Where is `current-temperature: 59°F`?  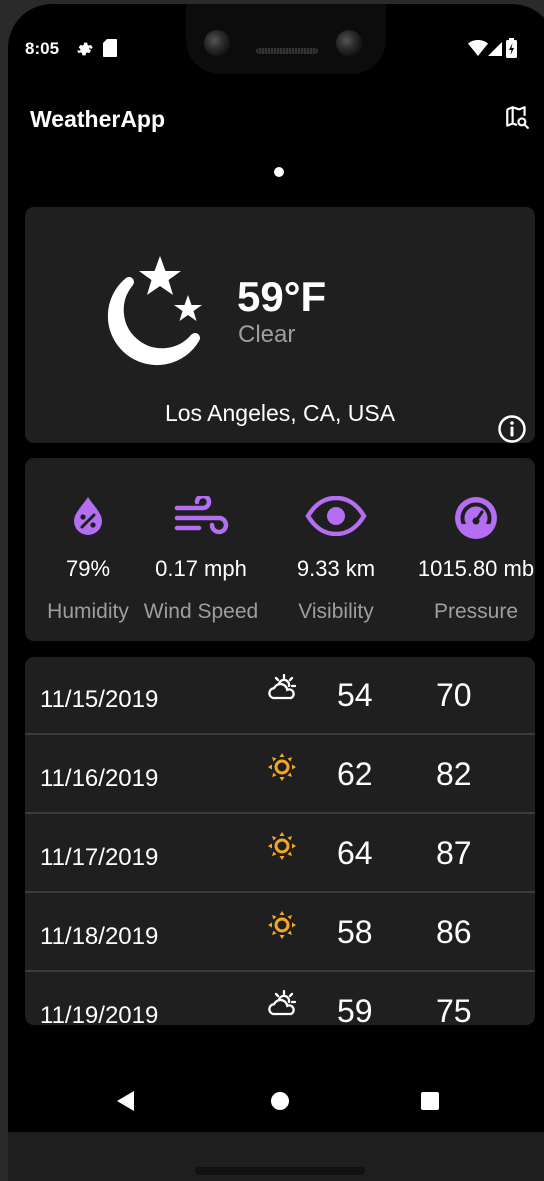 current-temperature: 59°F is located at coordinates (282, 296).